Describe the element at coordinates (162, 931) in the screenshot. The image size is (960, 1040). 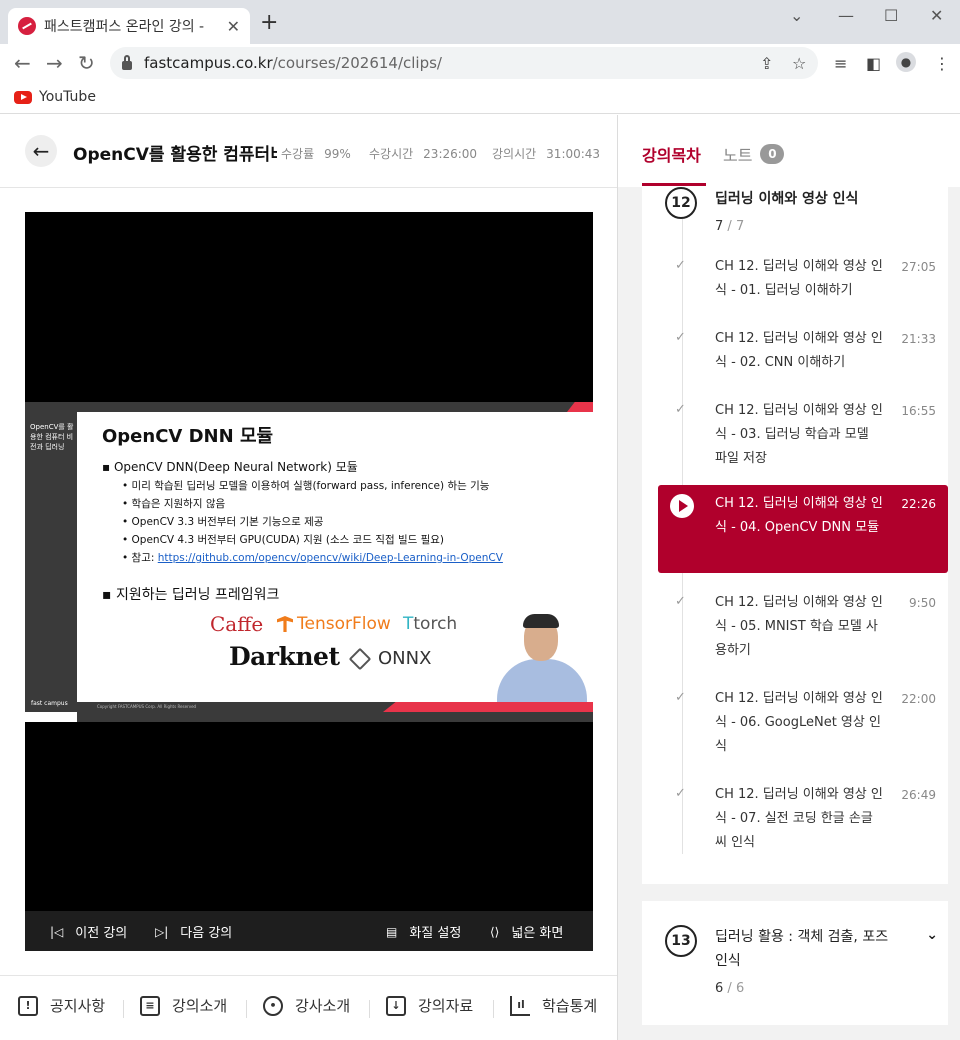
I see `skip-next-icon: ▷|` at that location.